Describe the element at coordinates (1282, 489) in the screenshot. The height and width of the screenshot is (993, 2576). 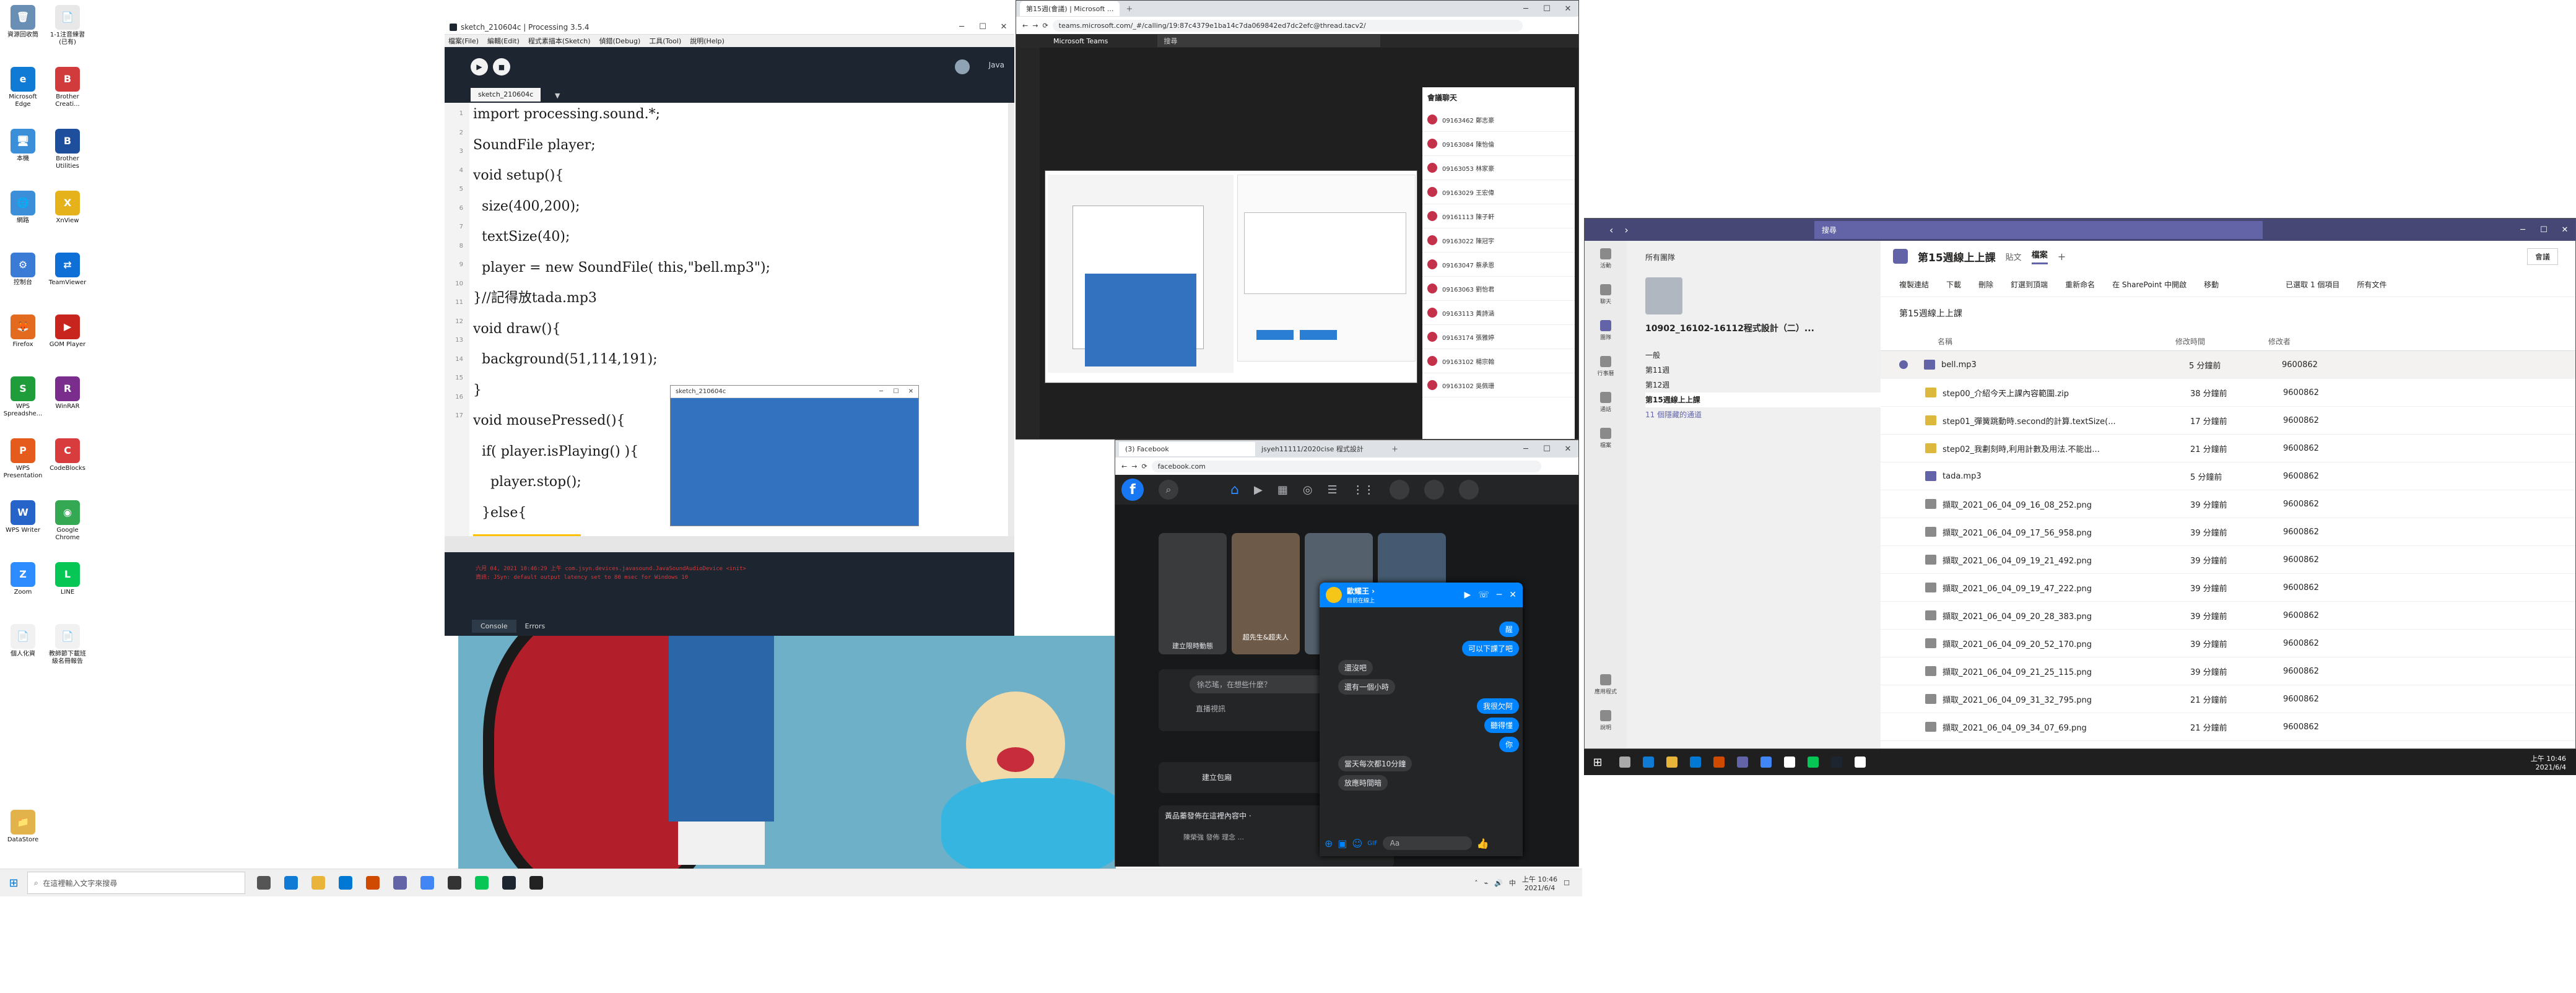
I see `fb-marketplace-icon: ▦` at that location.